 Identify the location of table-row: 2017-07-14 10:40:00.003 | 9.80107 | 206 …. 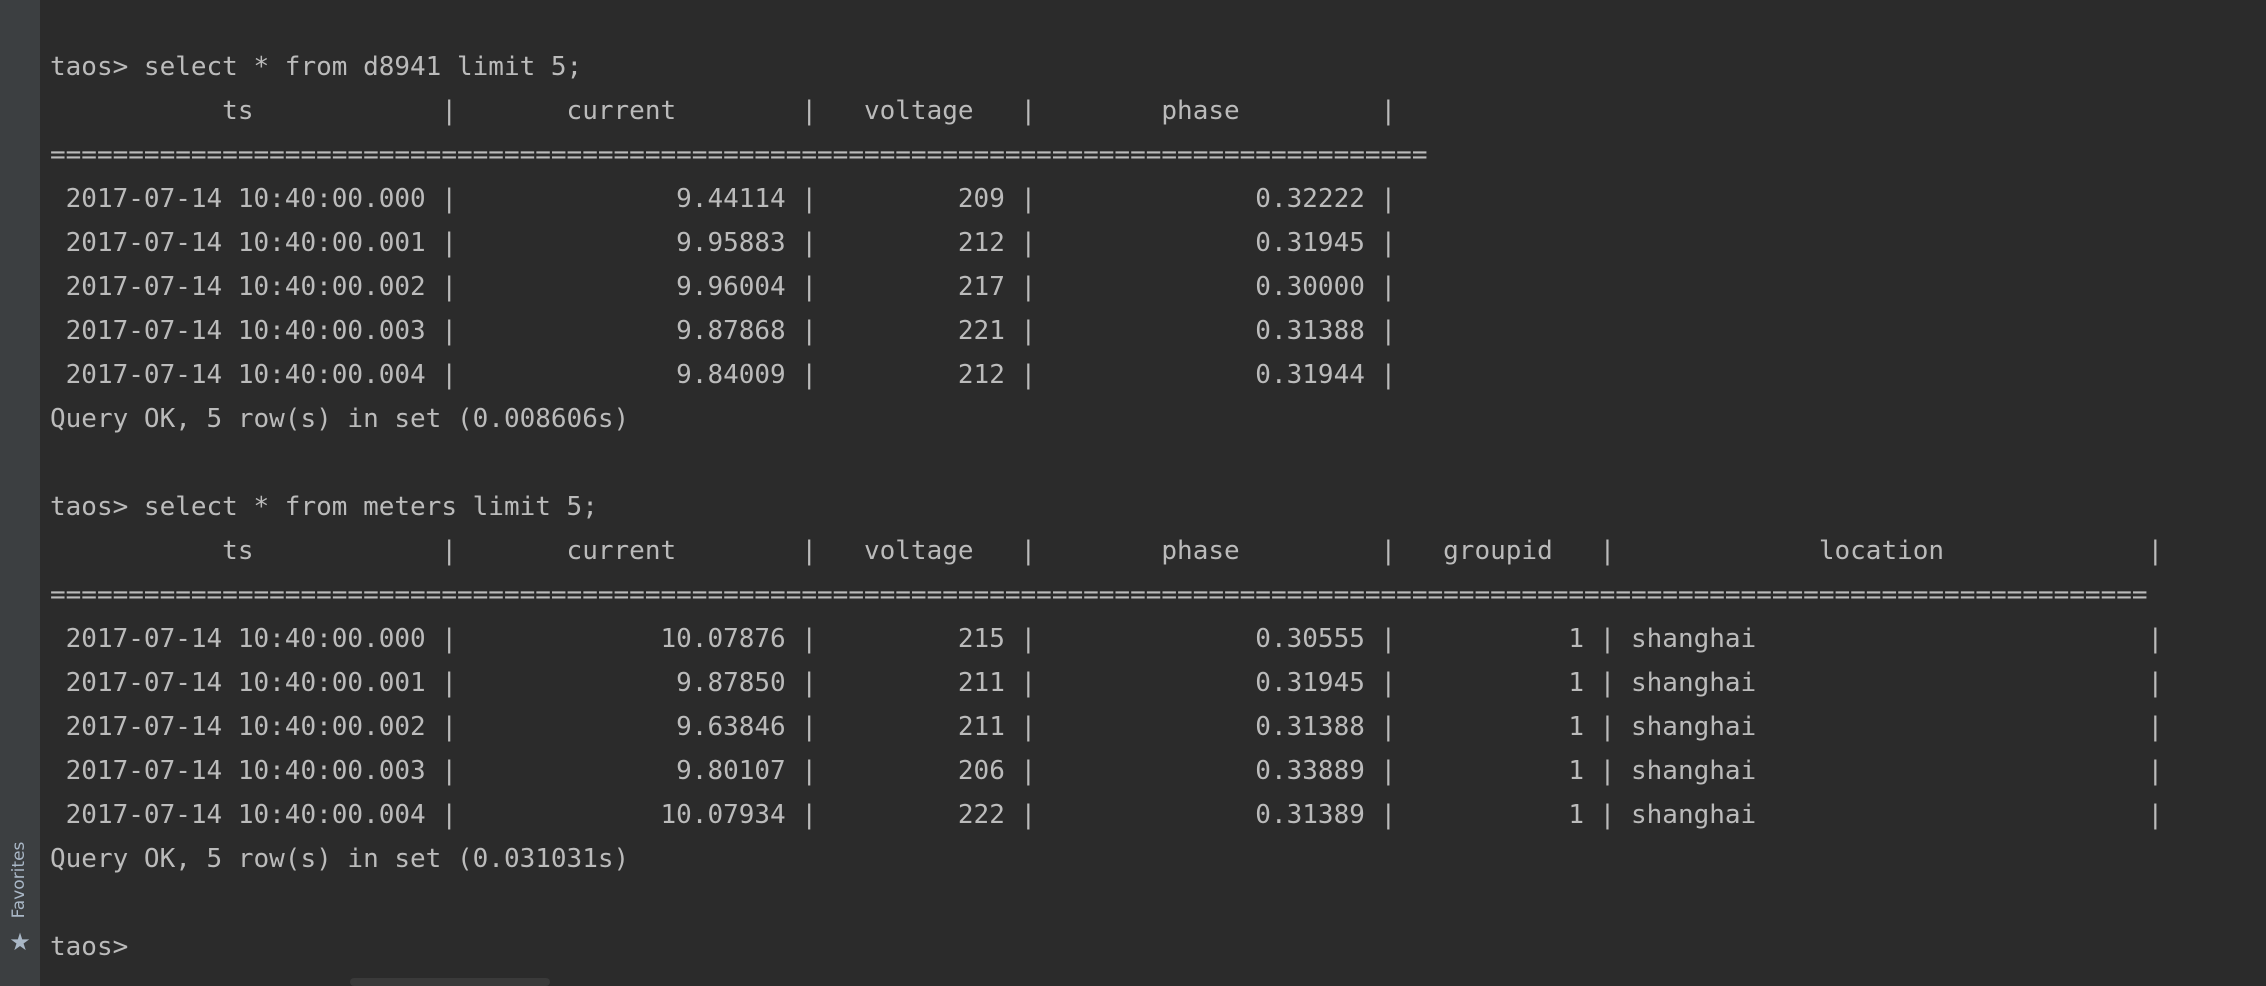
(1107, 771).